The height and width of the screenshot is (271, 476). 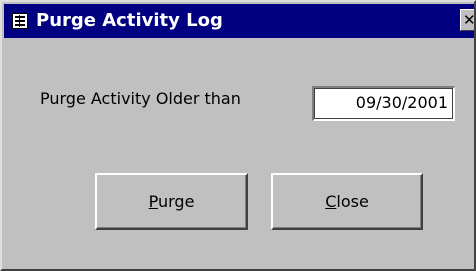 What do you see at coordinates (20, 21) in the screenshot?
I see `form-icon` at bounding box center [20, 21].